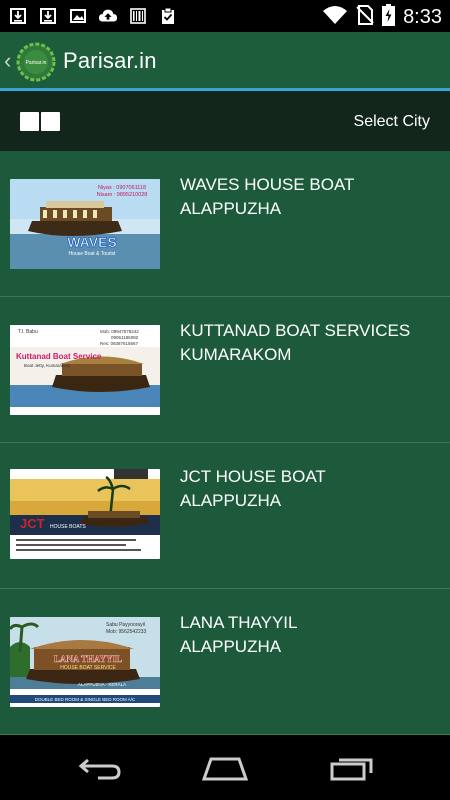 The image size is (450, 800). Describe the element at coordinates (28, 332) in the screenshot. I see `card-owner: T.I. Babu` at that location.